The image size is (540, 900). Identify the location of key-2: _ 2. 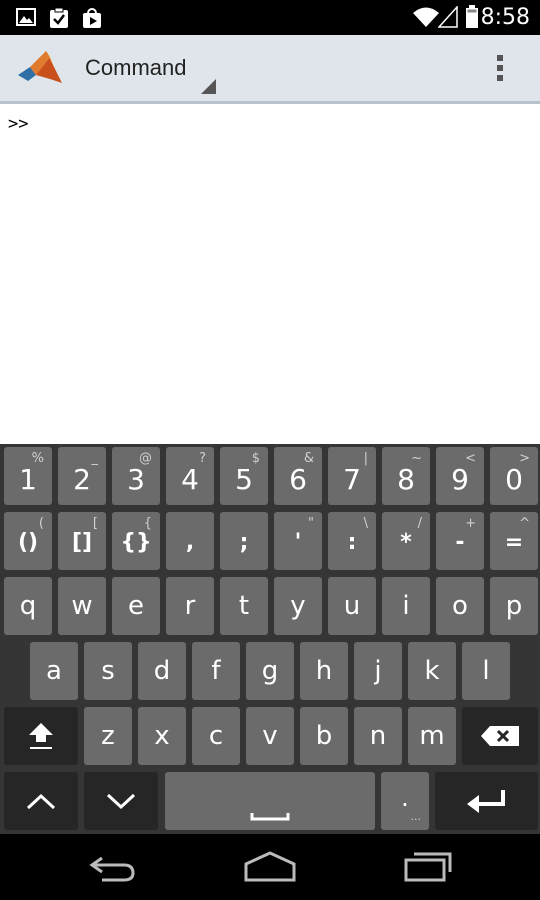
(82, 476).